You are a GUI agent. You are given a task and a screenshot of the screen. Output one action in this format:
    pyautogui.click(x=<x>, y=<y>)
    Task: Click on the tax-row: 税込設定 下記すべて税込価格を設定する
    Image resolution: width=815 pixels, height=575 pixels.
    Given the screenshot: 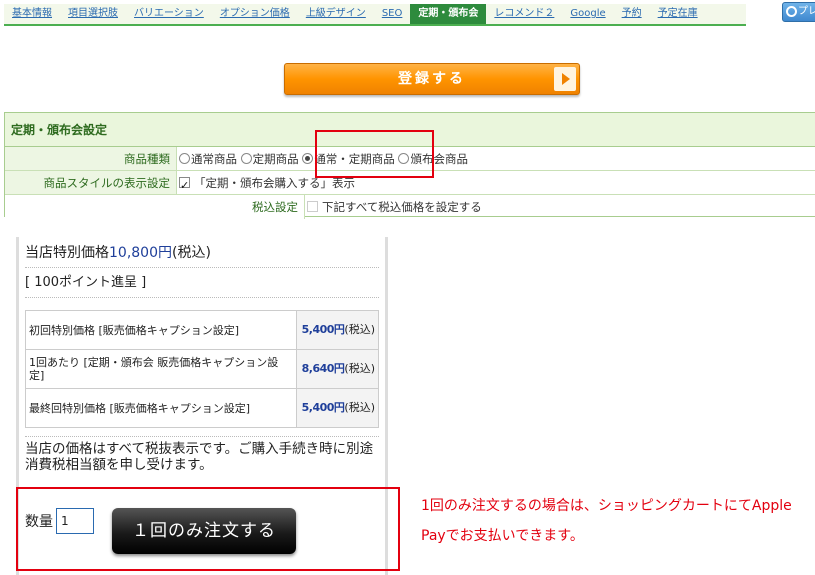 What is the action you would take?
    pyautogui.click(x=410, y=207)
    